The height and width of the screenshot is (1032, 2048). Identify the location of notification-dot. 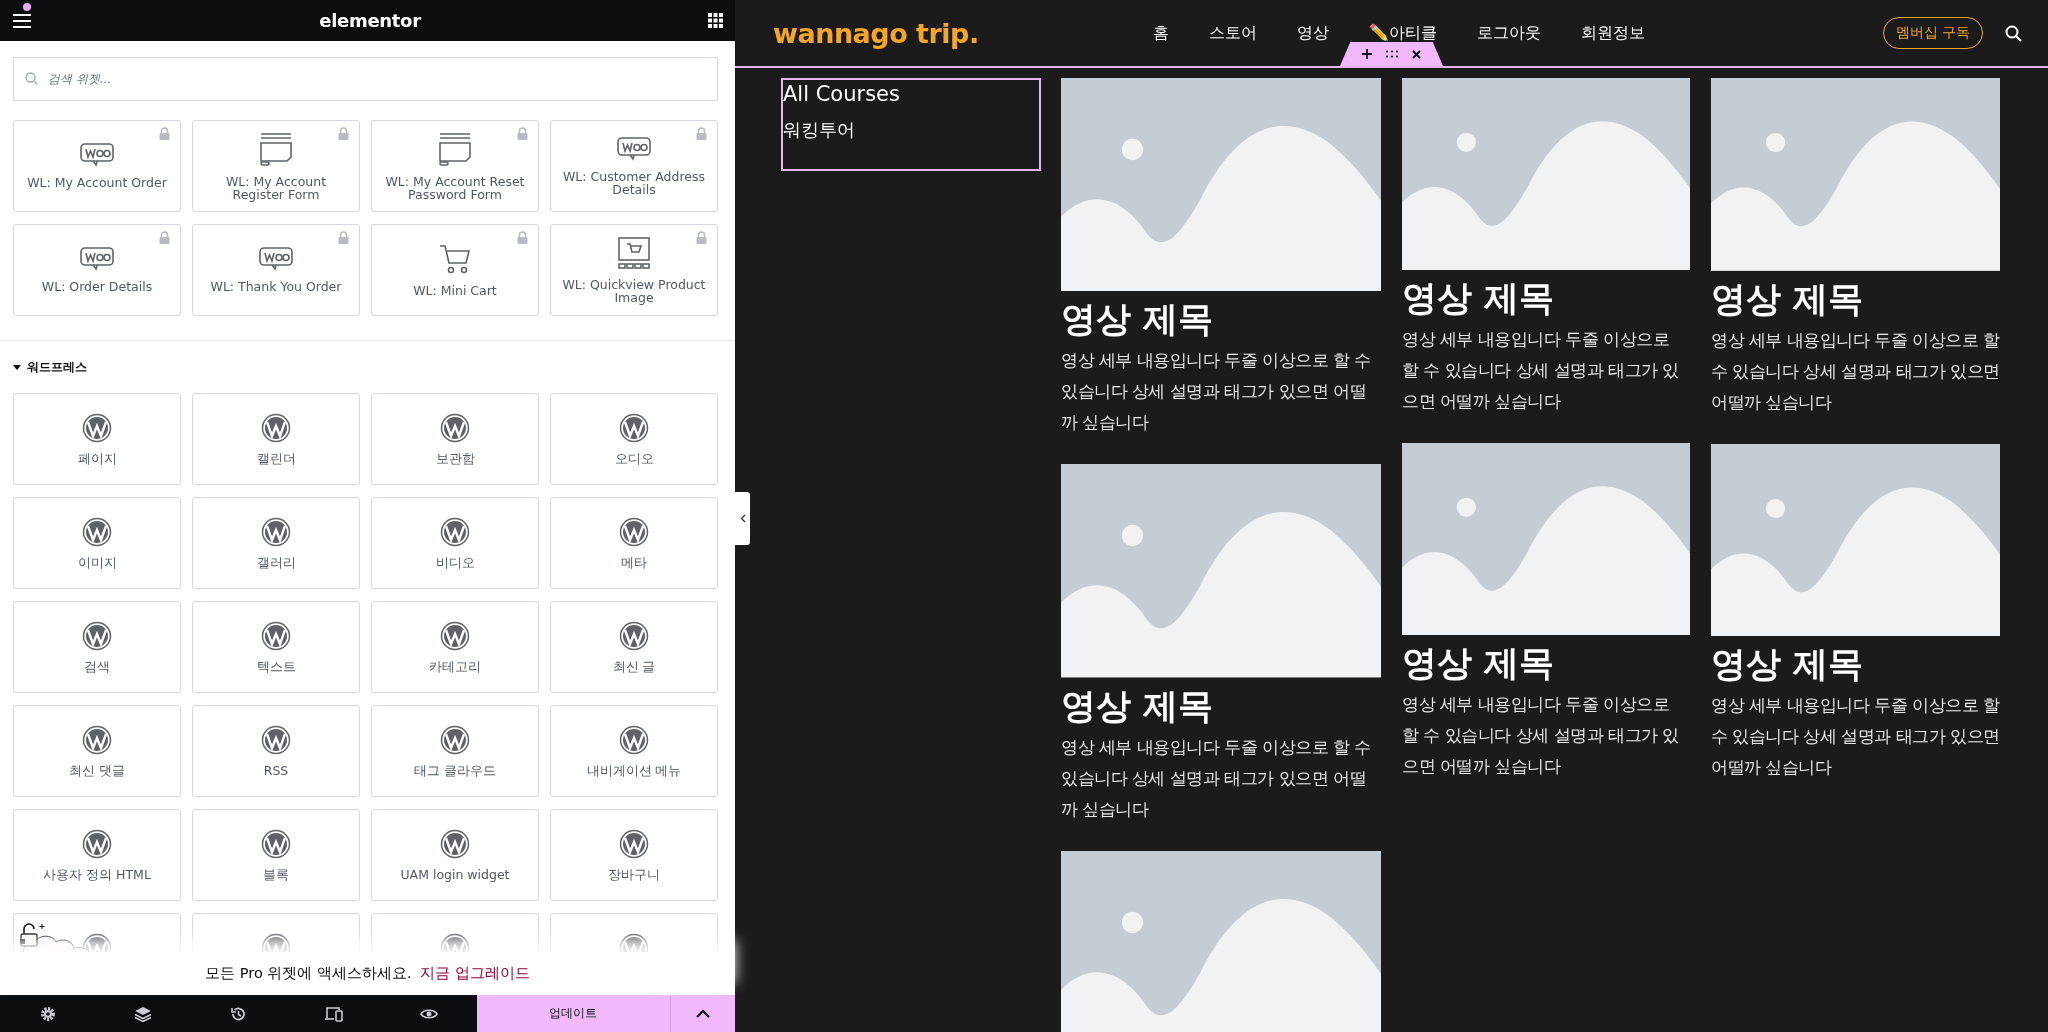
(27, 7).